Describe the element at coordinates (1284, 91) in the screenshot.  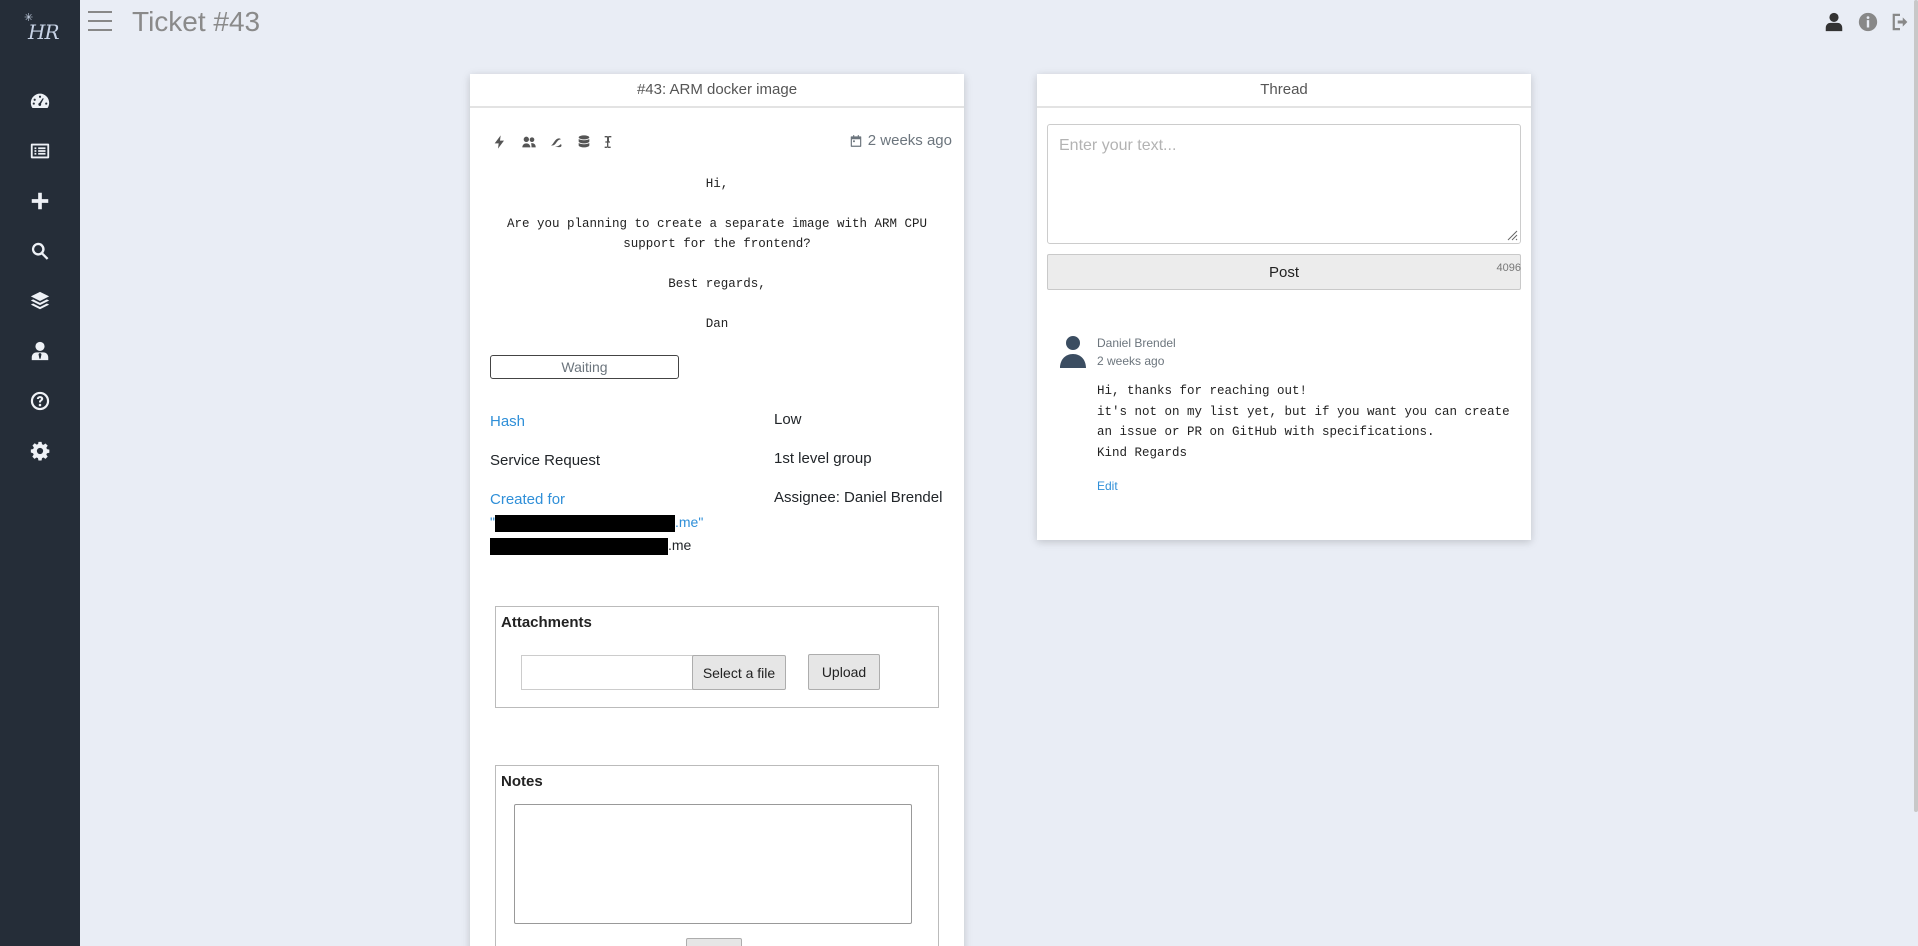
I see `thread-header: Thread` at that location.